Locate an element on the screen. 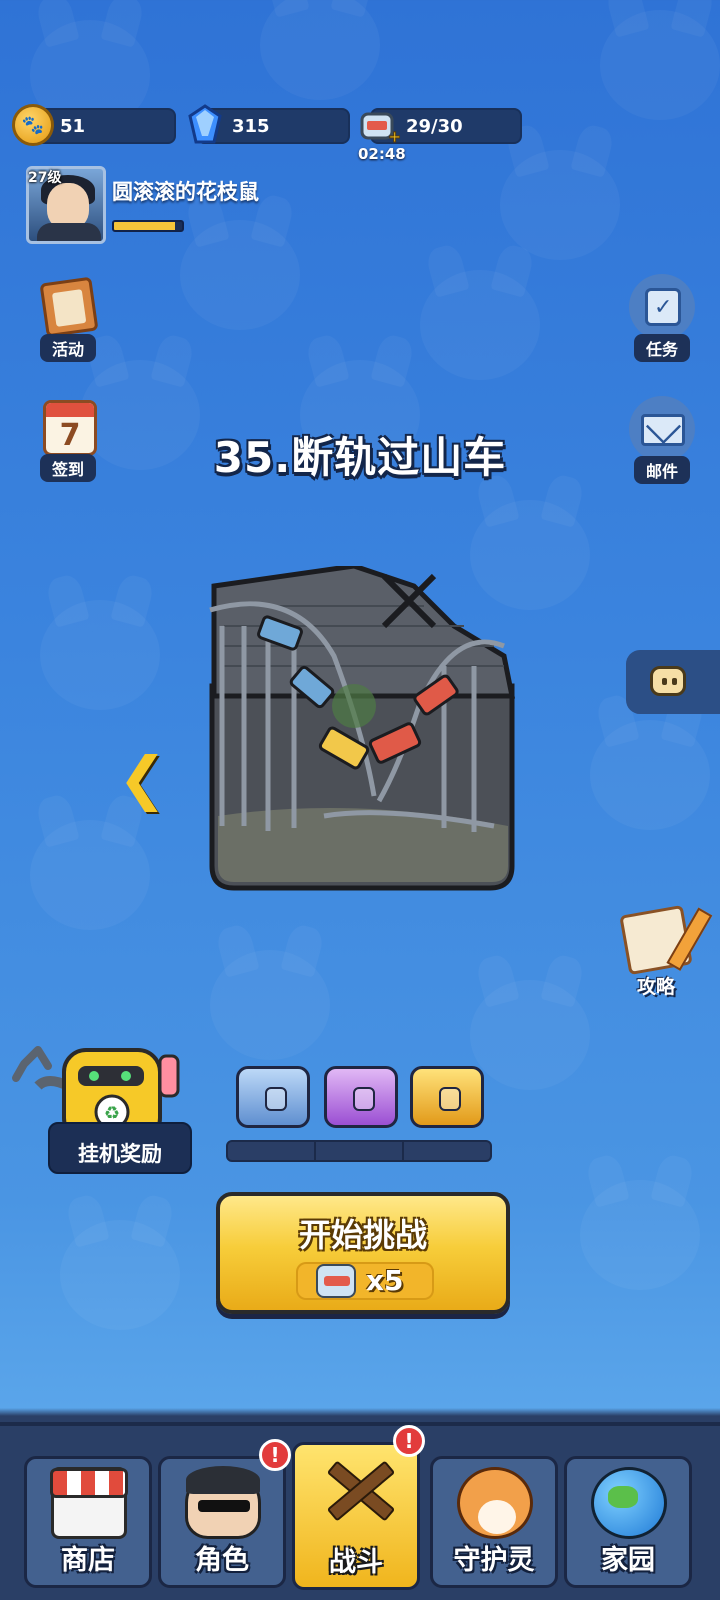  chevron-left-icon: ❮ is located at coordinates (142, 778).